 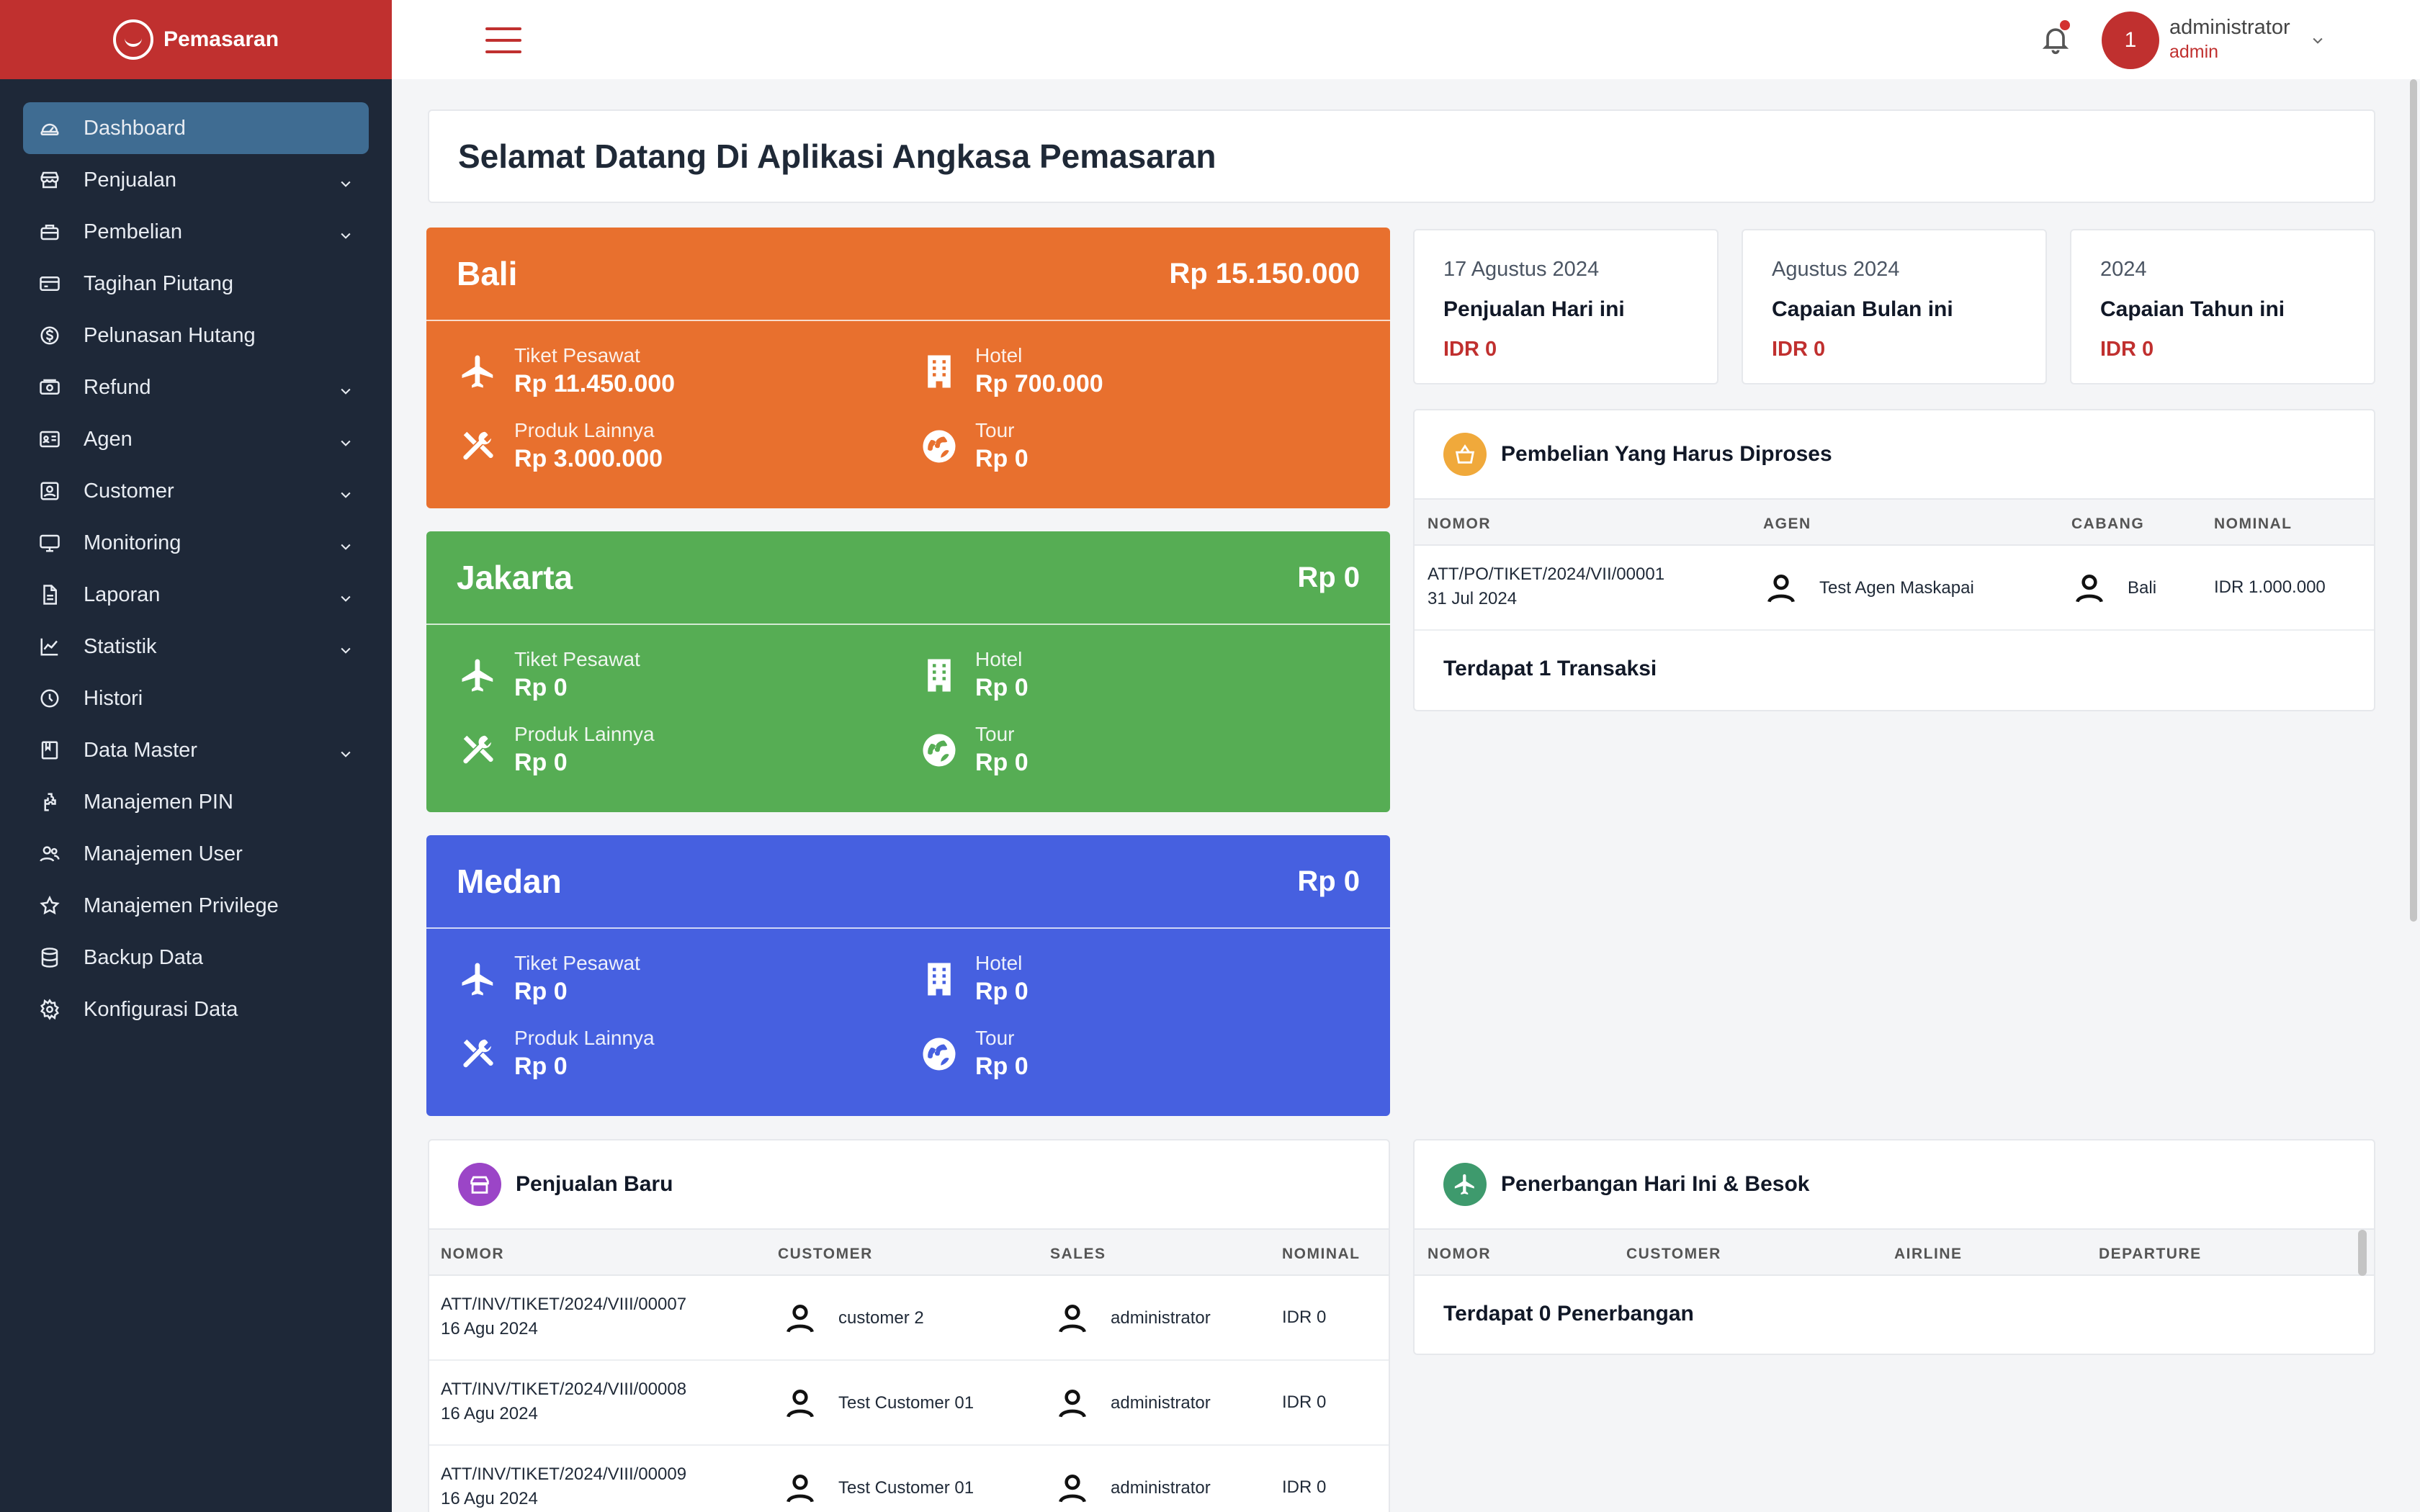 What do you see at coordinates (2270, 587) in the screenshot?
I see `row-nominal: IDR 1.000.000` at bounding box center [2270, 587].